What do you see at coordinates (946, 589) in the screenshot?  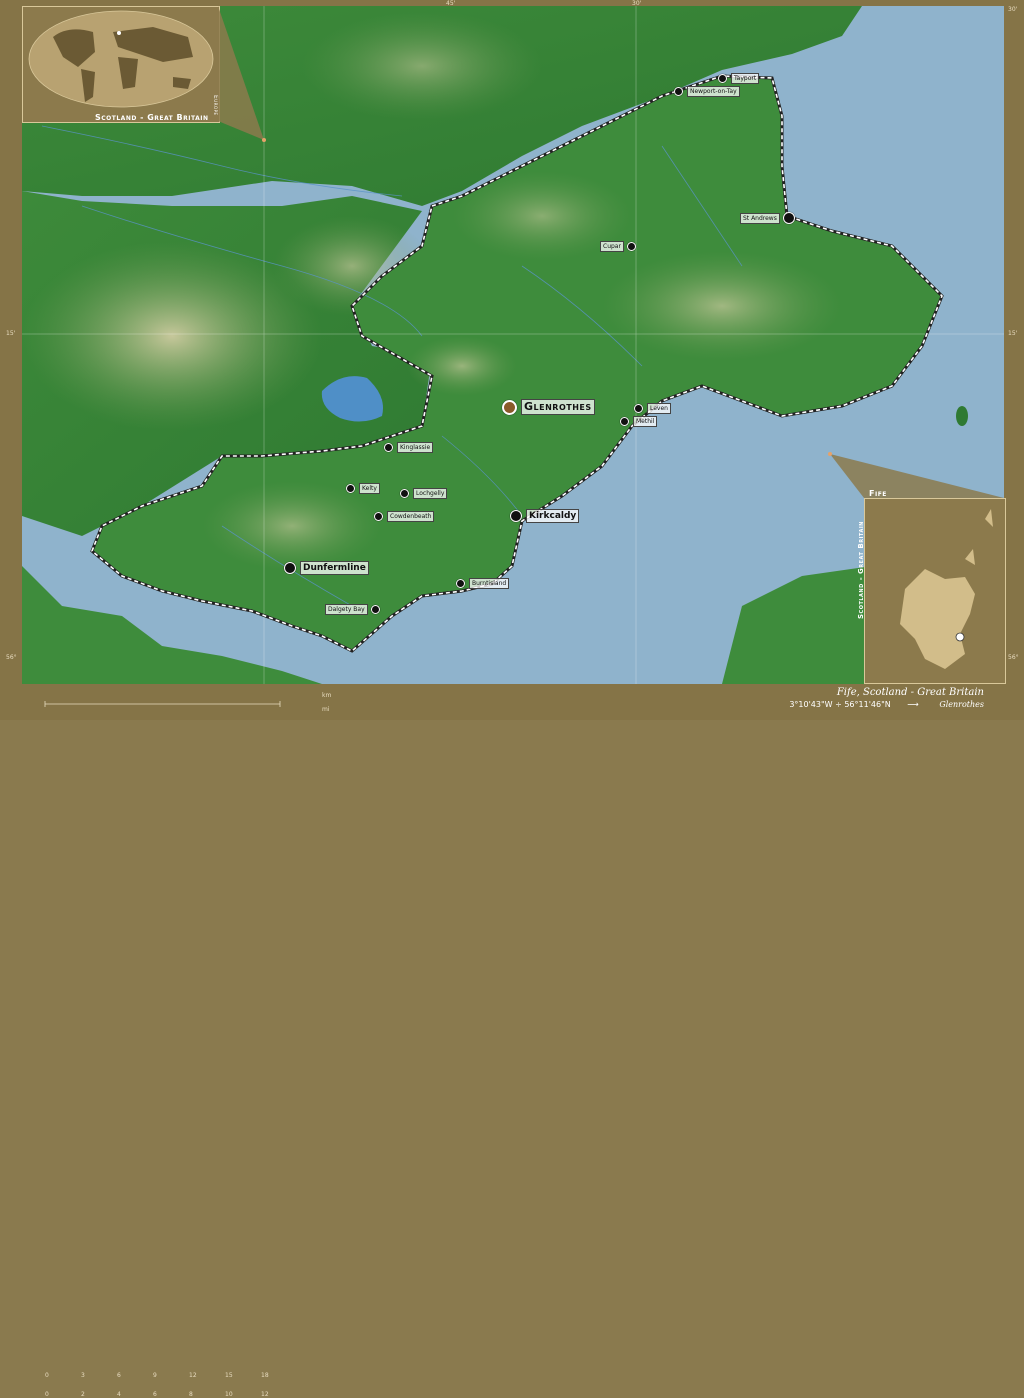 I see `scotland-map-svg` at bounding box center [946, 589].